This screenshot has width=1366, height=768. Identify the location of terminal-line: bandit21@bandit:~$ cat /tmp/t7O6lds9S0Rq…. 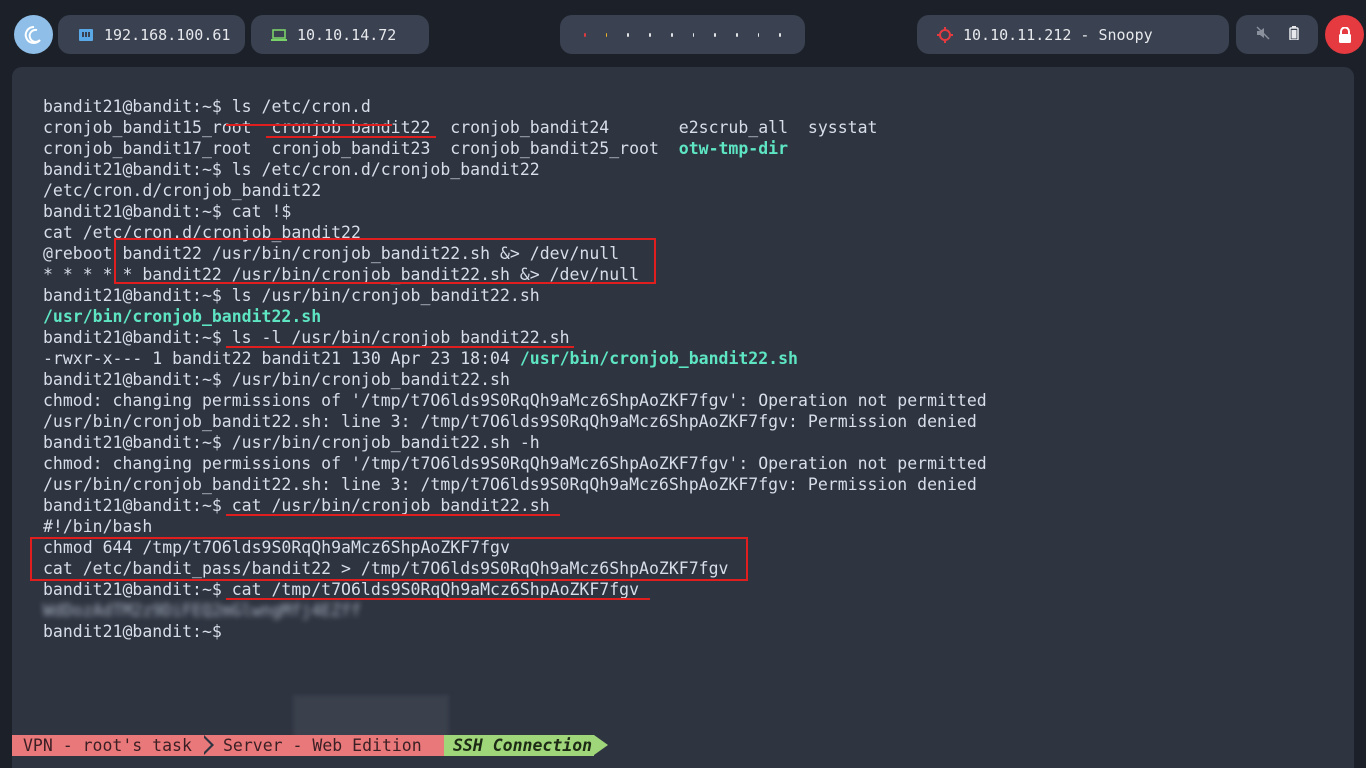
(515, 589).